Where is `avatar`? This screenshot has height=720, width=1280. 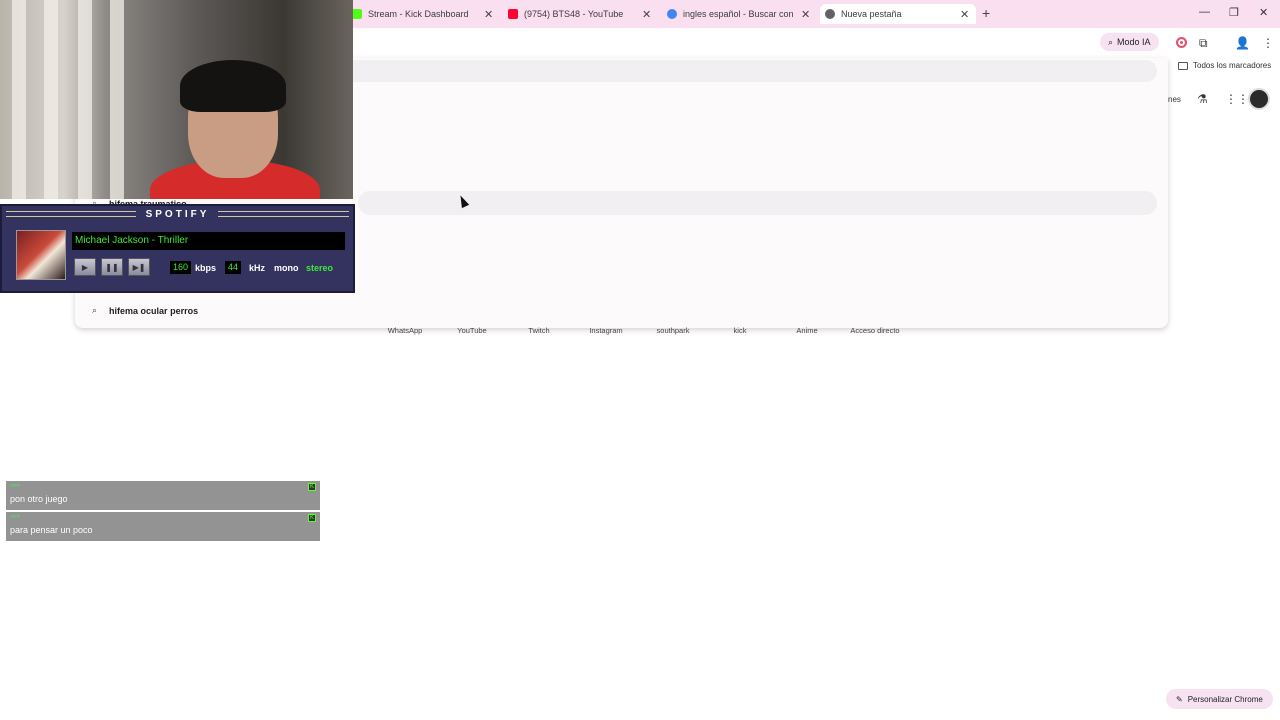 avatar is located at coordinates (1259, 99).